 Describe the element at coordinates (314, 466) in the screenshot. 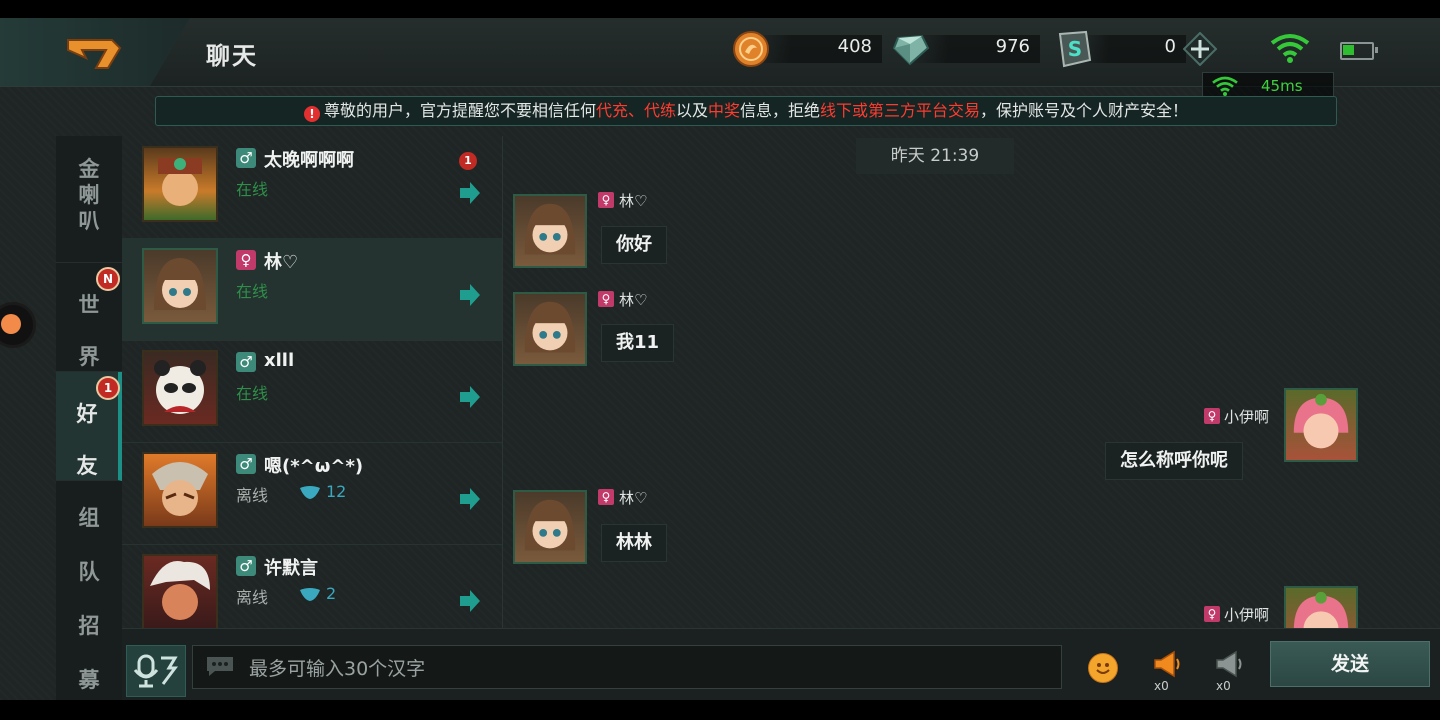

I see `friend-name: 嗯(*^ω^*)` at that location.